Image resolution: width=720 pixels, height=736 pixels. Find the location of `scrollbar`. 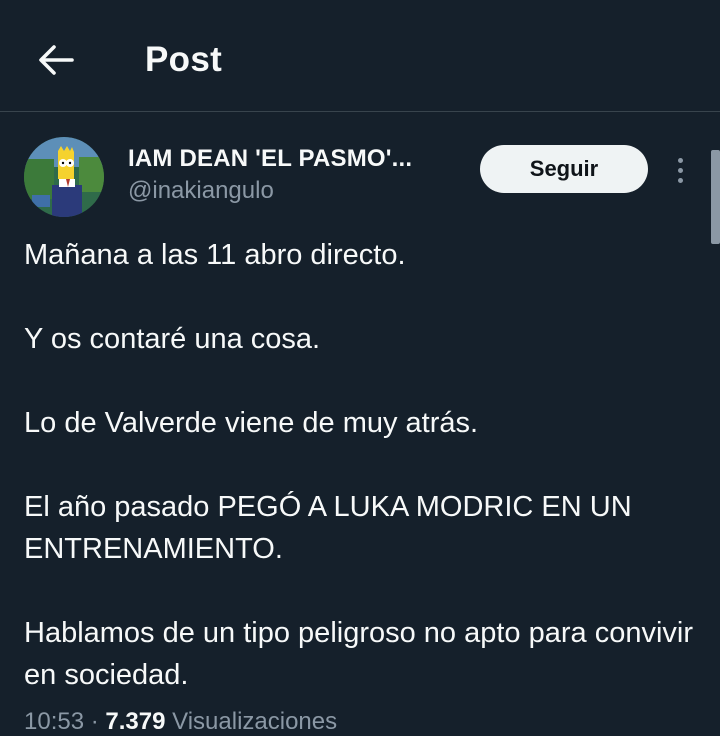

scrollbar is located at coordinates (715, 197).